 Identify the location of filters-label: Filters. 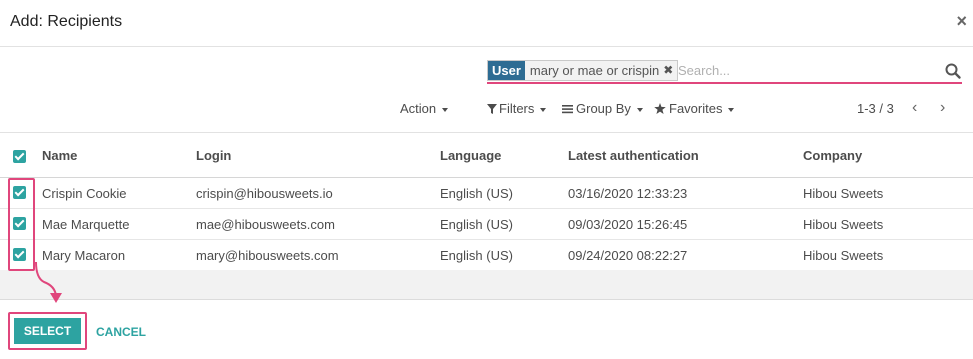
(517, 108).